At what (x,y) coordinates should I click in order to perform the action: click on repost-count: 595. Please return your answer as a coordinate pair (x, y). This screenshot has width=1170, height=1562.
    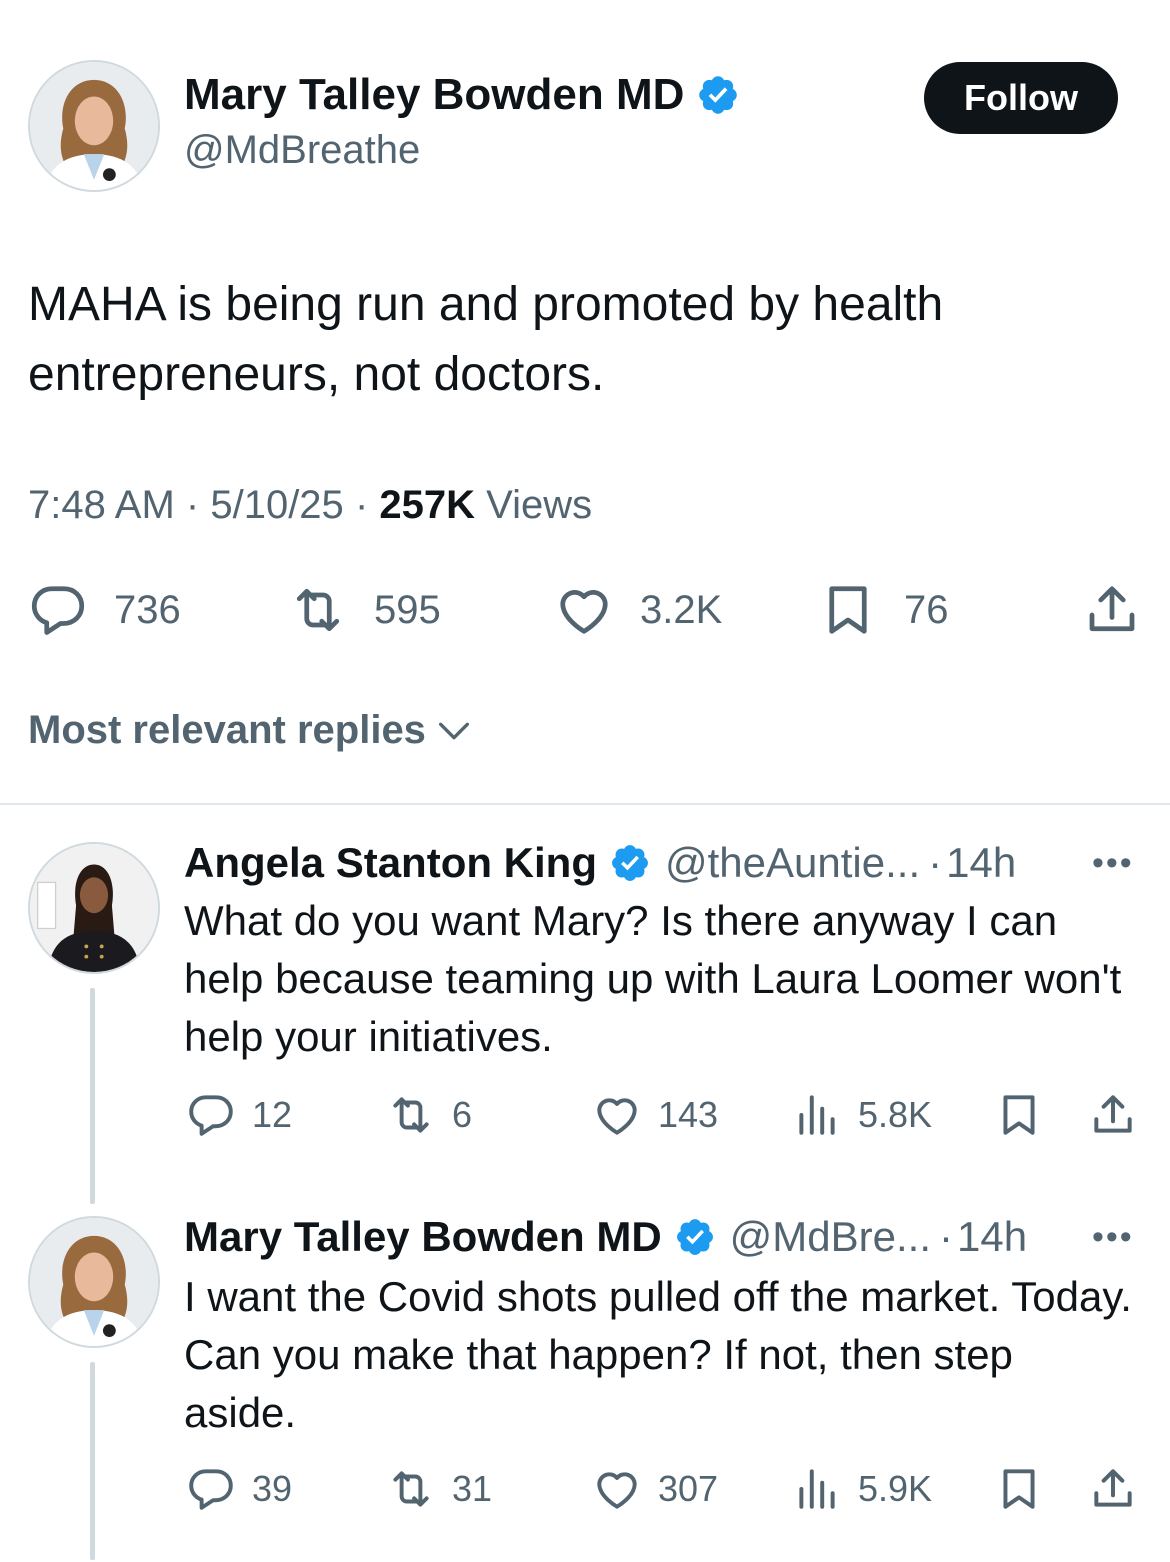
    Looking at the image, I should click on (407, 609).